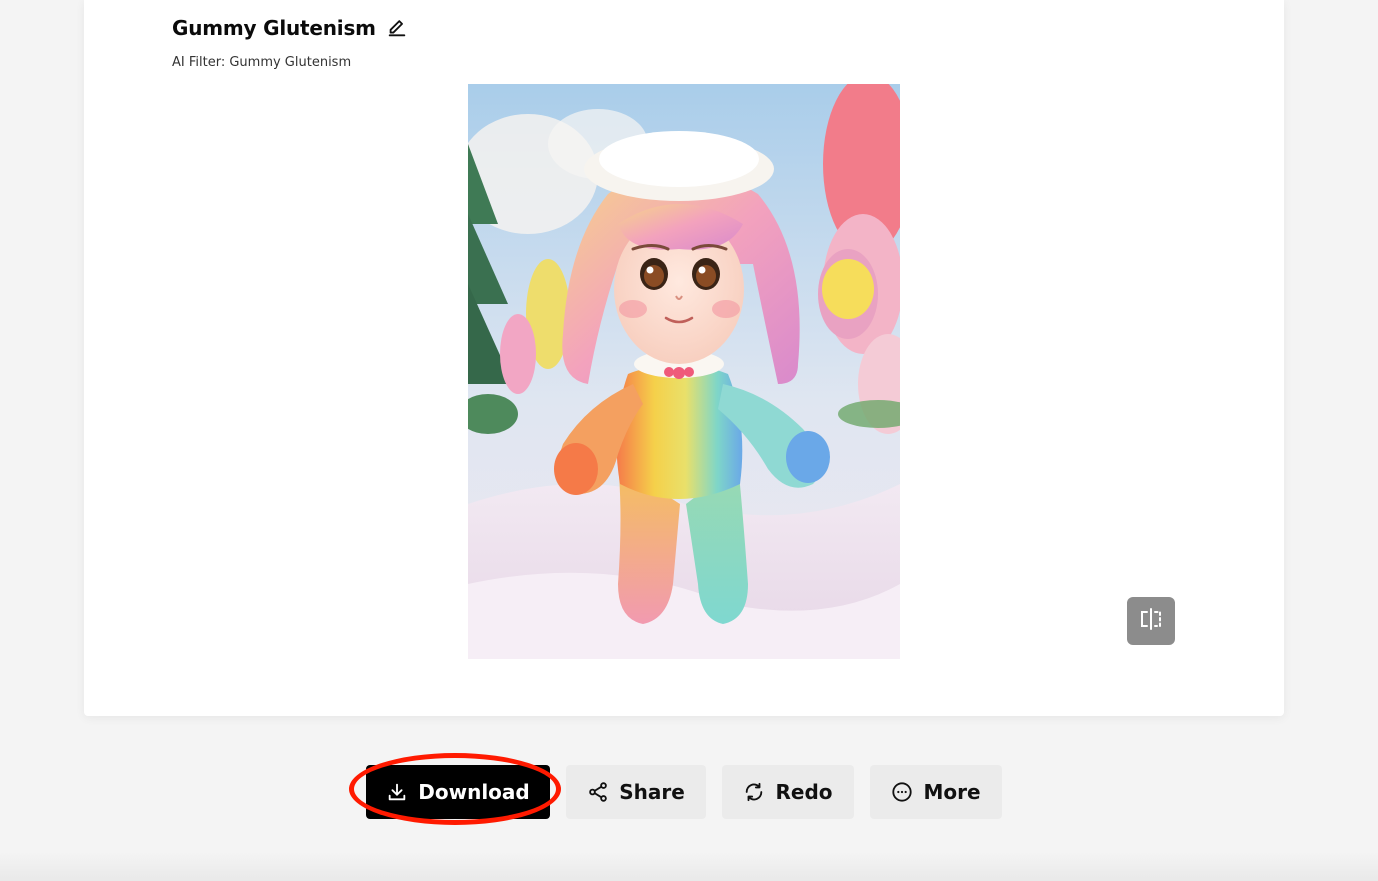  What do you see at coordinates (598, 792) in the screenshot?
I see `share-icon` at bounding box center [598, 792].